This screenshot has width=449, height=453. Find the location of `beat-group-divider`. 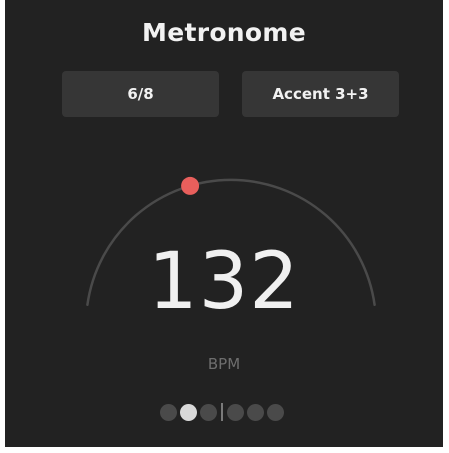

beat-group-divider is located at coordinates (222, 412).